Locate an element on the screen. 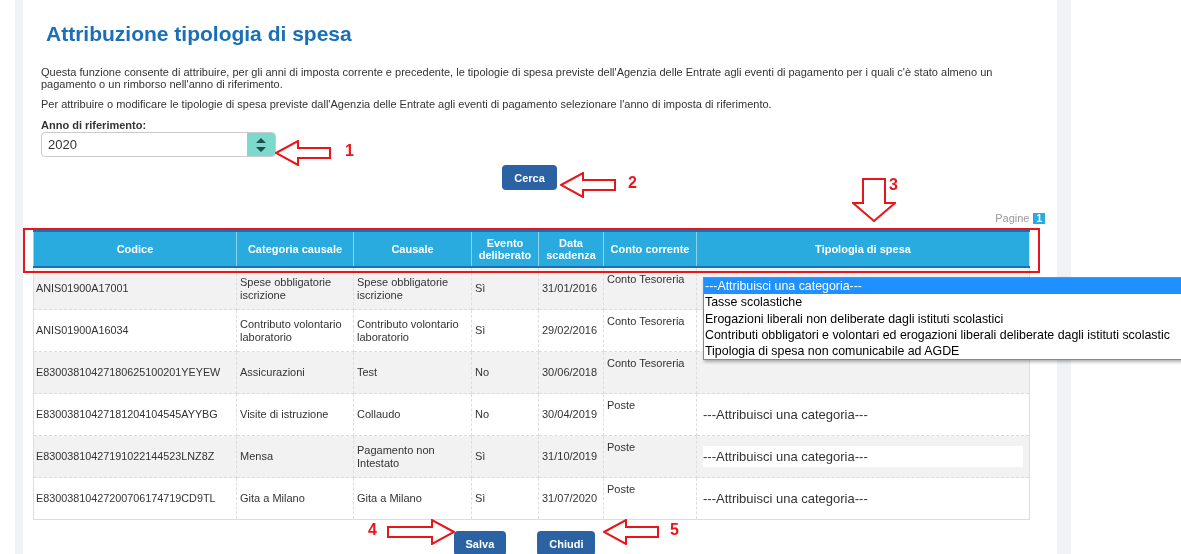  table-cell: Spese obbligatorie iscrizione is located at coordinates (412, 288).